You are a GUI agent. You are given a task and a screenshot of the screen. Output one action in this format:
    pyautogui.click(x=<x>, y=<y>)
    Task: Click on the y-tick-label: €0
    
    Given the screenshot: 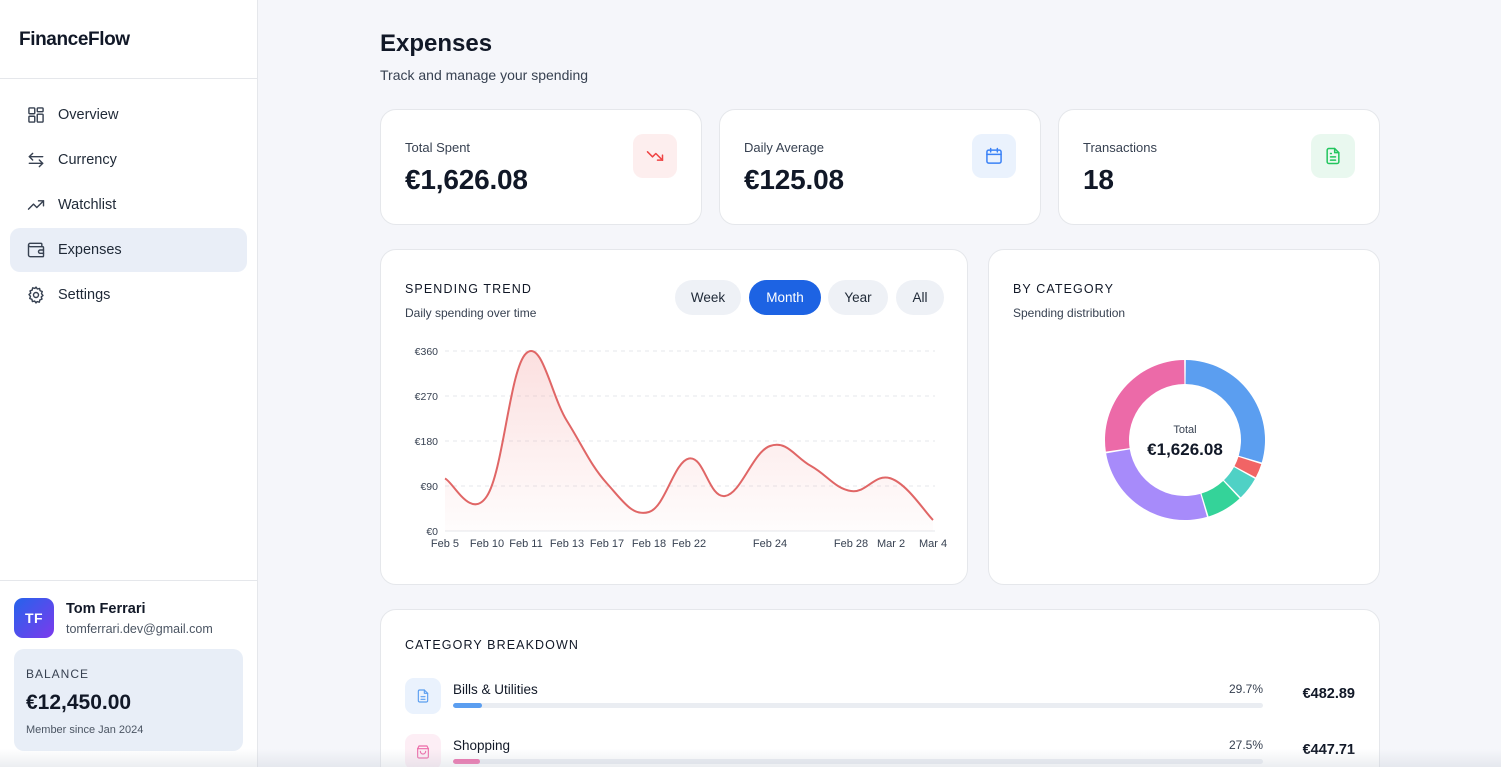 What is the action you would take?
    pyautogui.click(x=432, y=532)
    